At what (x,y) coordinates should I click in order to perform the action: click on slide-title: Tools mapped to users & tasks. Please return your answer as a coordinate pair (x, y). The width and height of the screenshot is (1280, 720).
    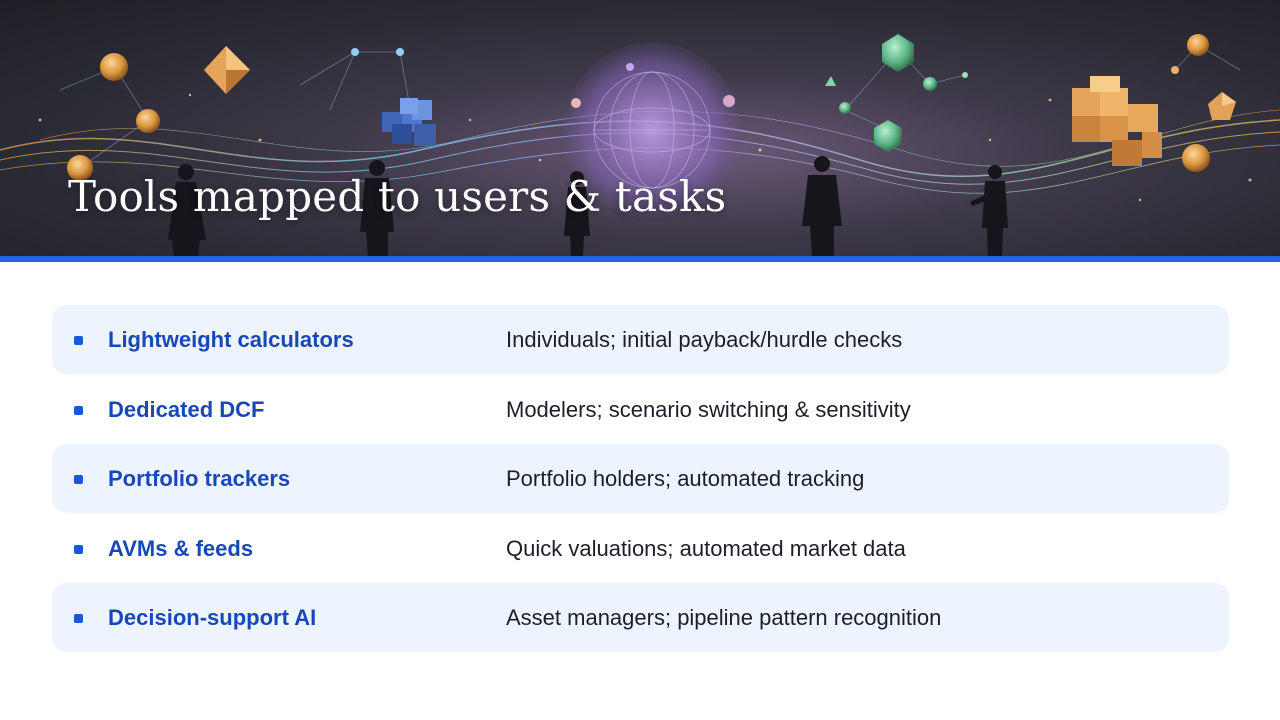
    Looking at the image, I should click on (397, 196).